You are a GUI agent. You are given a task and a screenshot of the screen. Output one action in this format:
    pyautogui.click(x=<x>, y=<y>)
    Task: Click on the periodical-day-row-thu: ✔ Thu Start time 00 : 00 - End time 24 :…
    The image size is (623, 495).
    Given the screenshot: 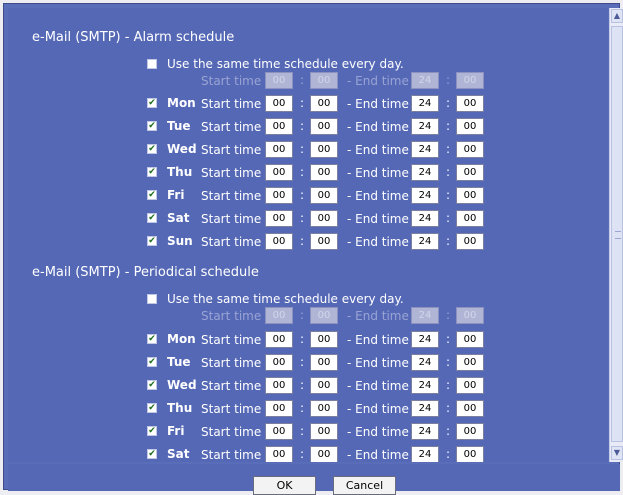 What is the action you would take?
    pyautogui.click(x=308, y=409)
    